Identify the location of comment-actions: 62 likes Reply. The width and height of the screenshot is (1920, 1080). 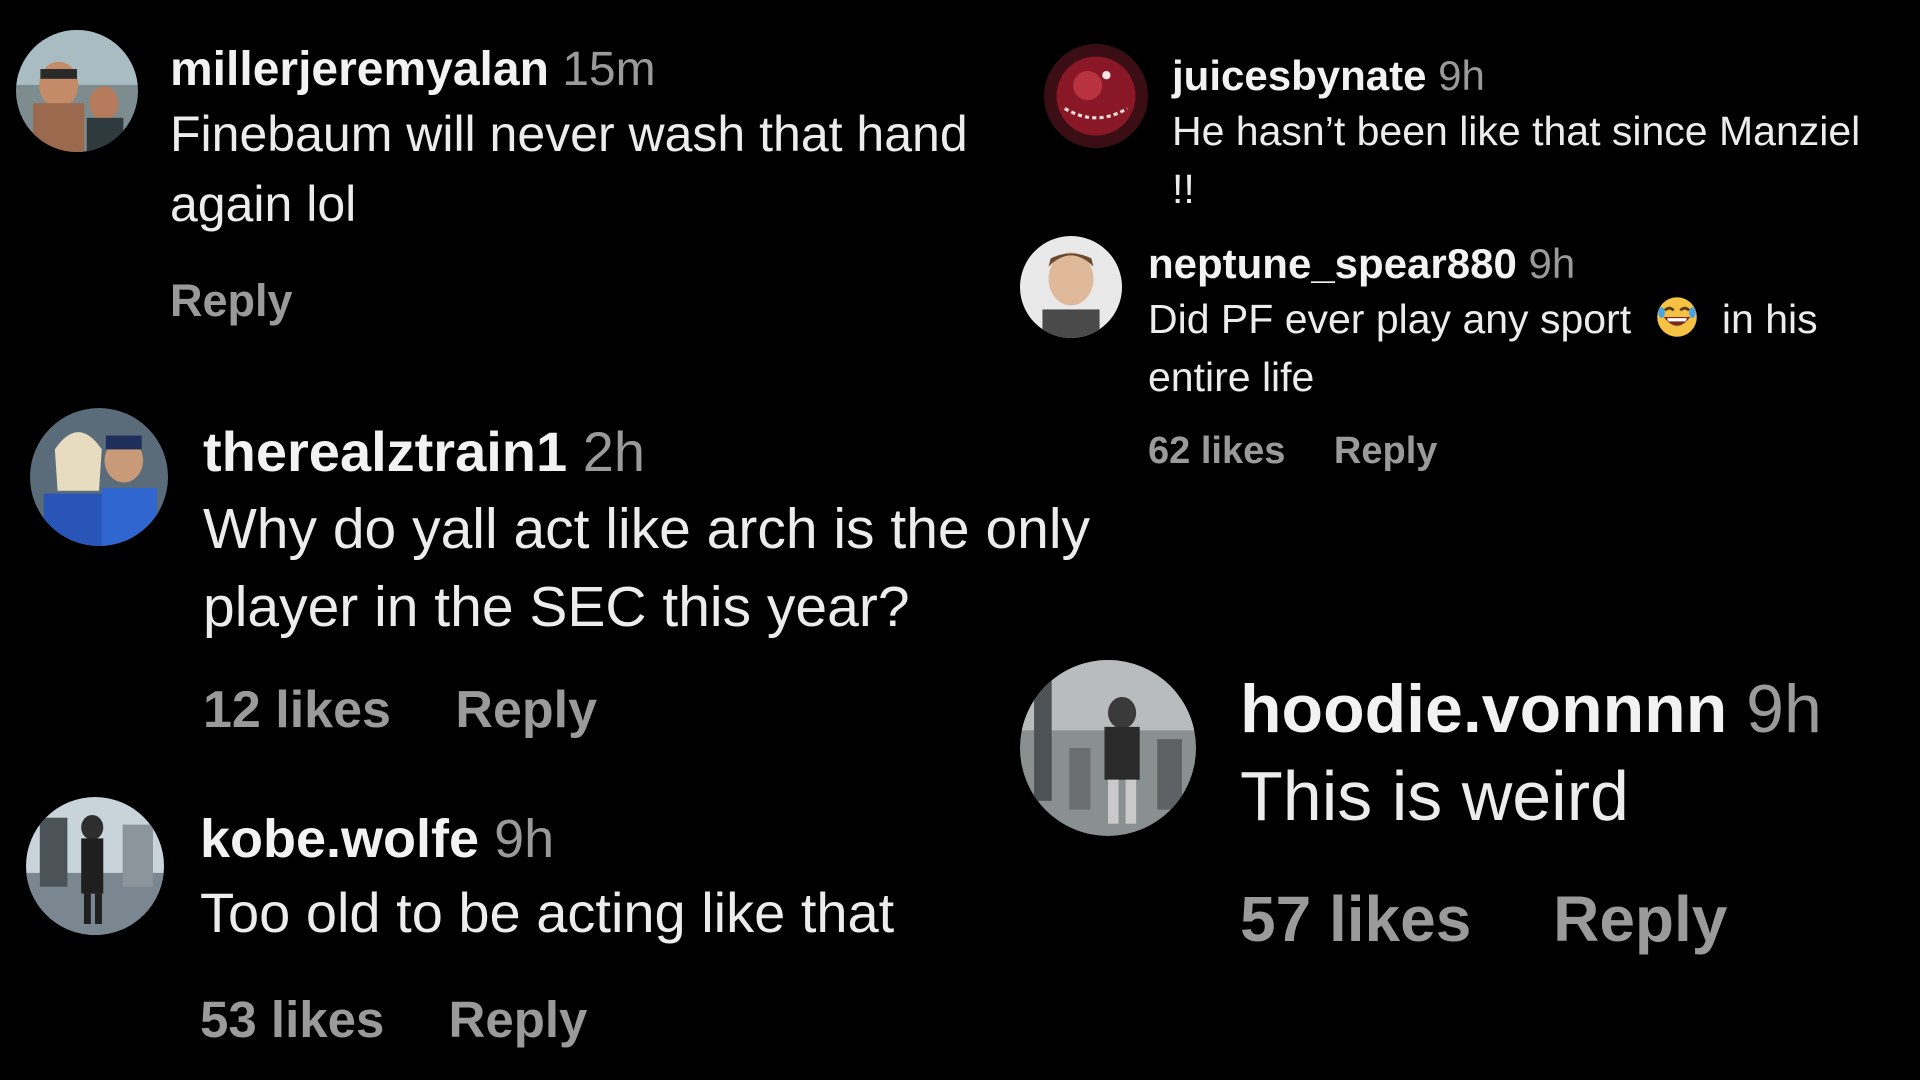
(1534, 451).